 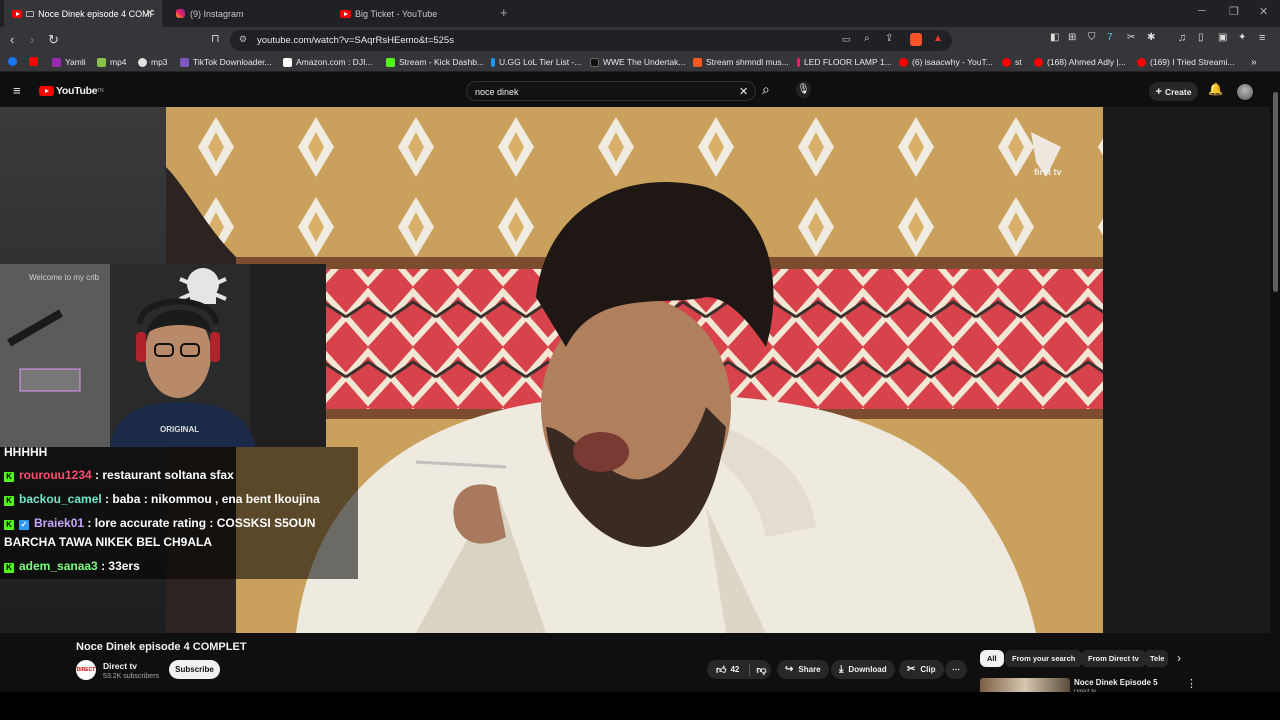 I want to click on more-actions-button: ⋯, so click(x=956, y=669).